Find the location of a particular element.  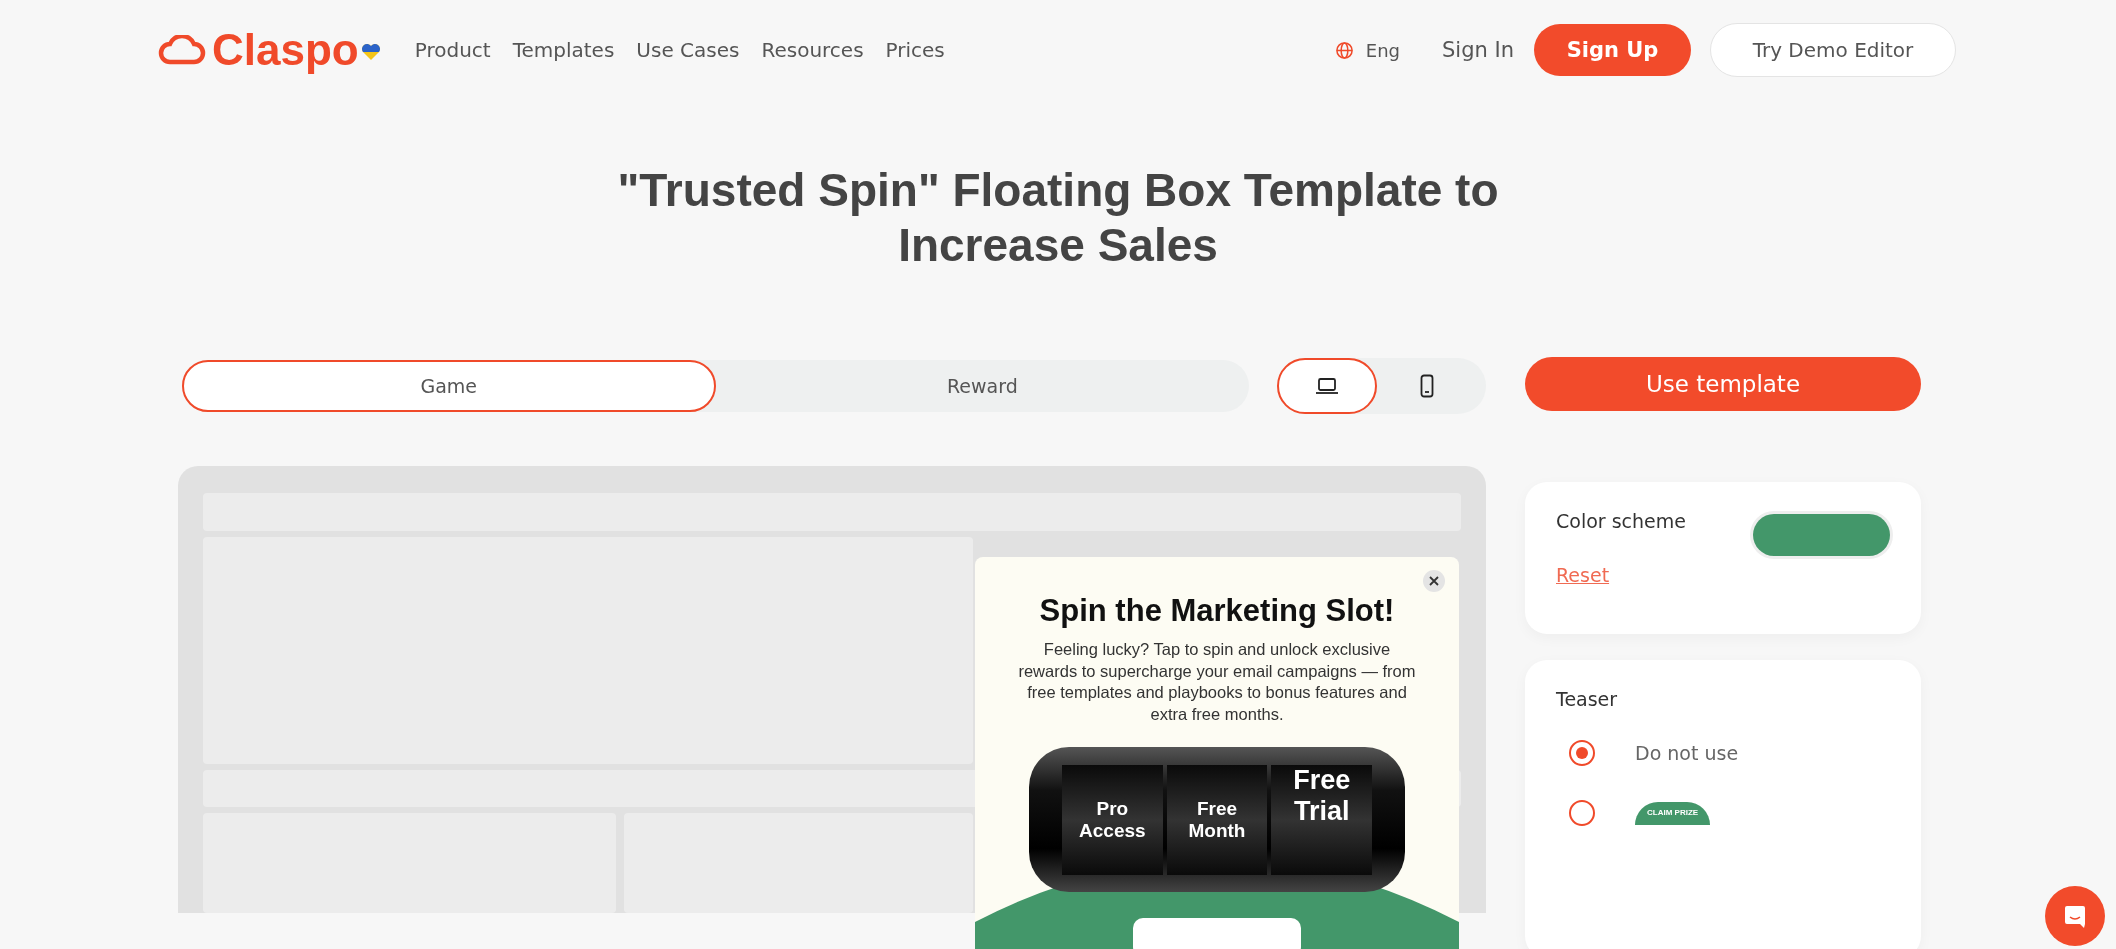

phone-icon is located at coordinates (1427, 386).